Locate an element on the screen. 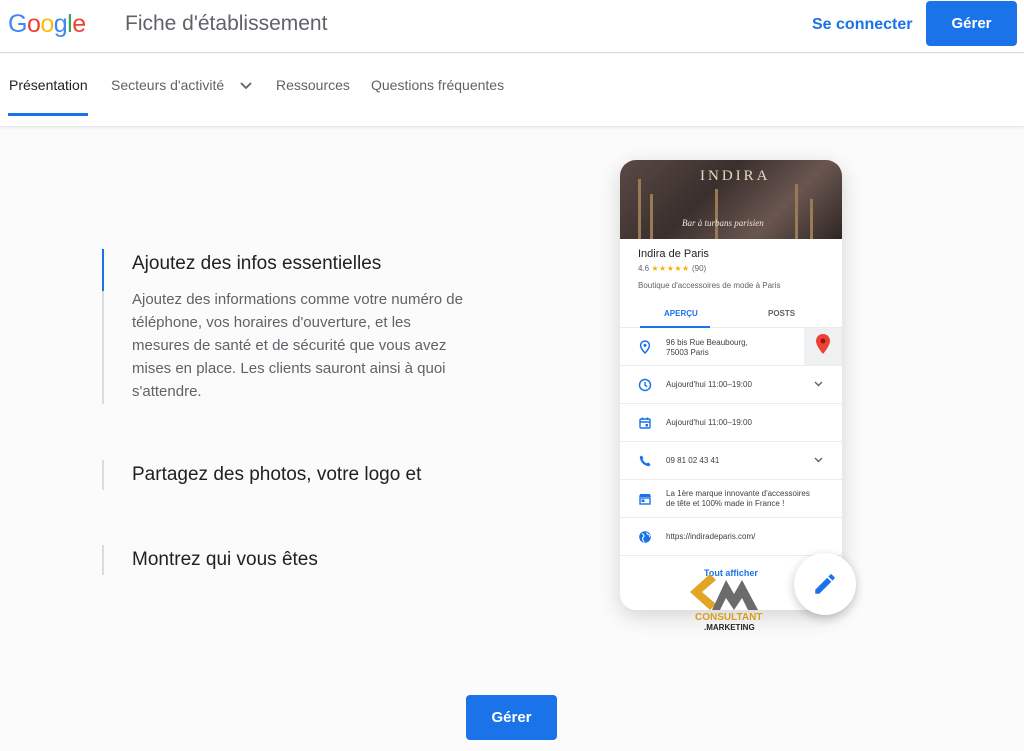 The width and height of the screenshot is (1024, 751). review-count: (90) is located at coordinates (699, 268).